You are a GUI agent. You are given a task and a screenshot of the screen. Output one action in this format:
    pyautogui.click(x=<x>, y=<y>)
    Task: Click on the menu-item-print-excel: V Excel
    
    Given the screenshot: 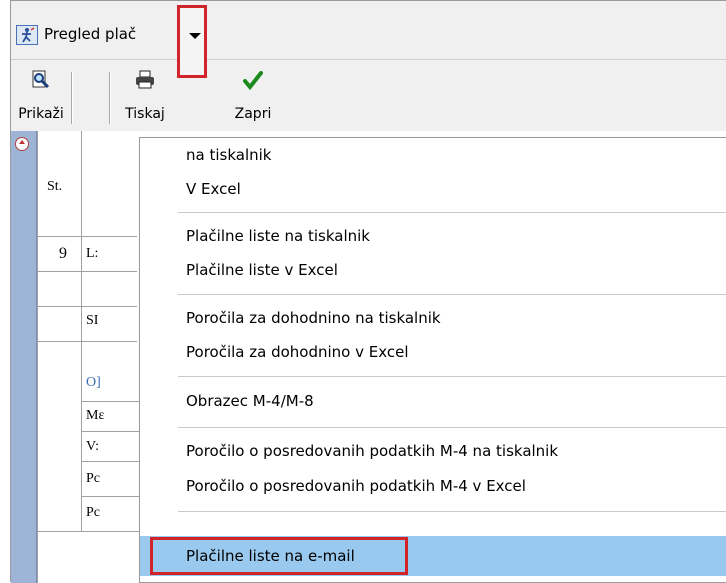 What is the action you would take?
    pyautogui.click(x=433, y=189)
    